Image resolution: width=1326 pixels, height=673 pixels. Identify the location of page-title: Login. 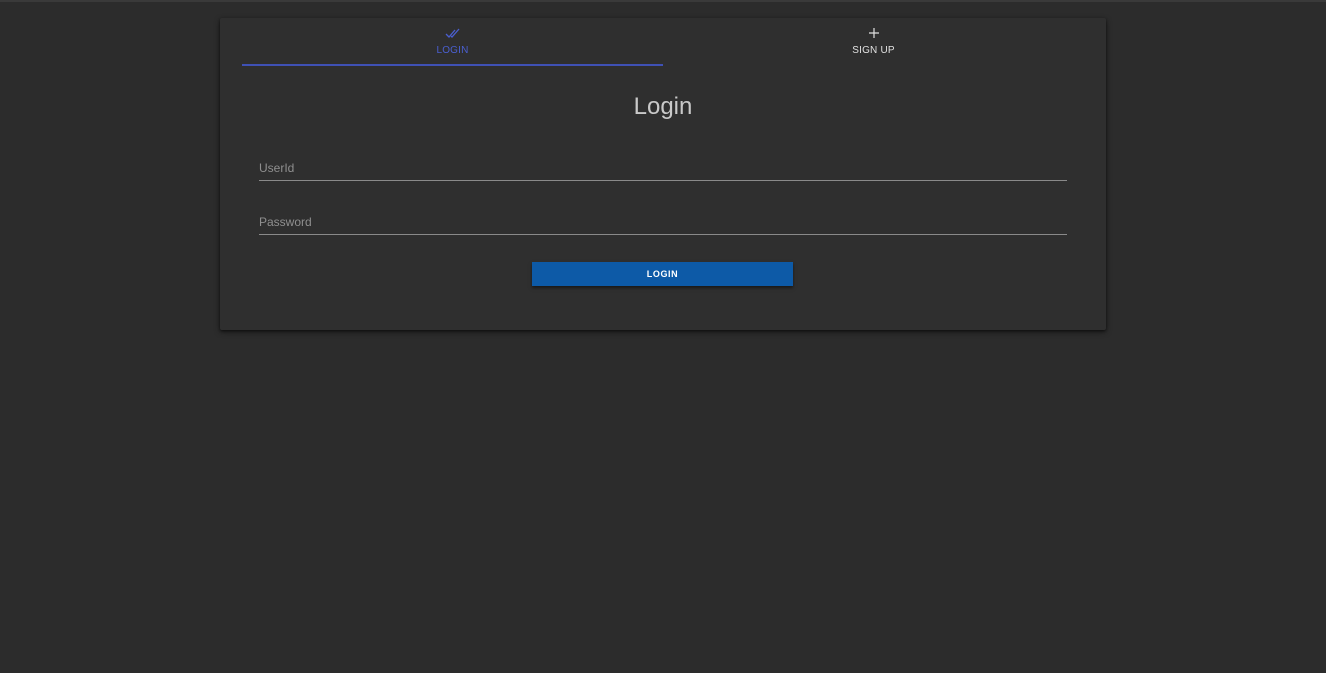
(663, 106).